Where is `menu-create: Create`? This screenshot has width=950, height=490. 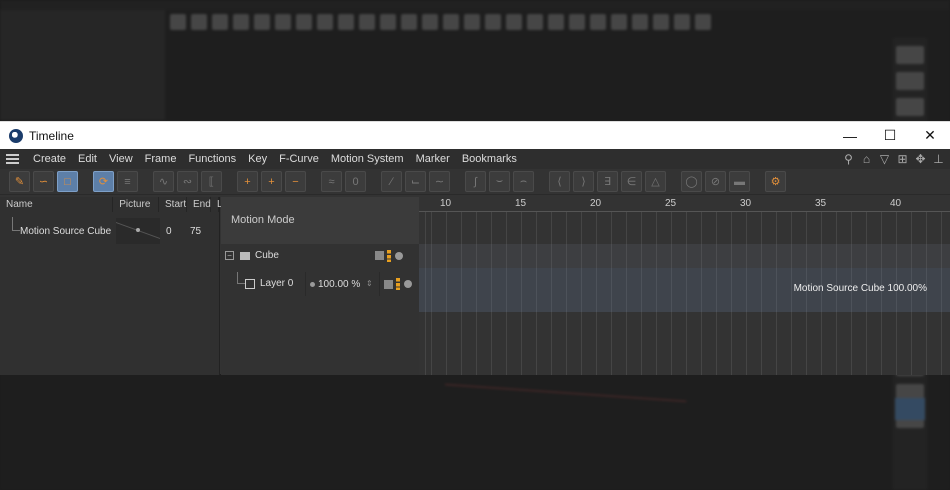
menu-create: Create is located at coordinates (49, 159).